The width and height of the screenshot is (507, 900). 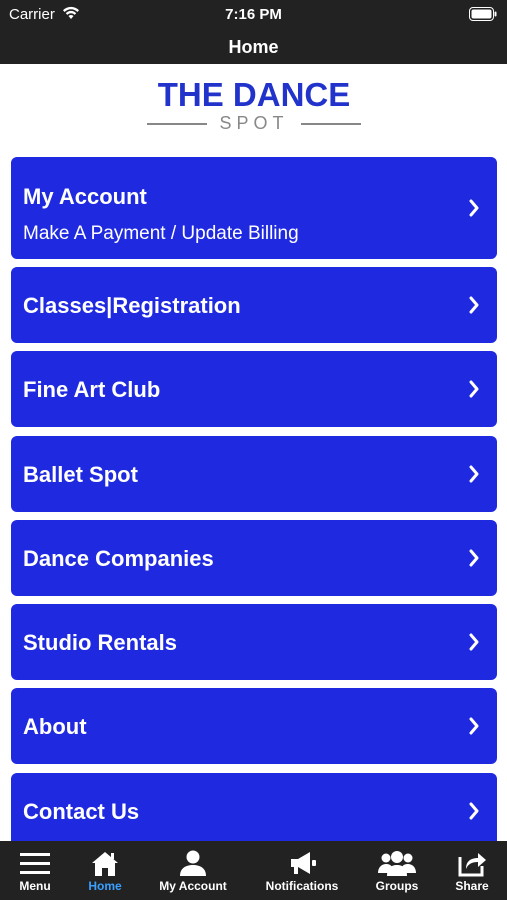 What do you see at coordinates (80, 474) in the screenshot?
I see `menu-item-label: Ballet Spot` at bounding box center [80, 474].